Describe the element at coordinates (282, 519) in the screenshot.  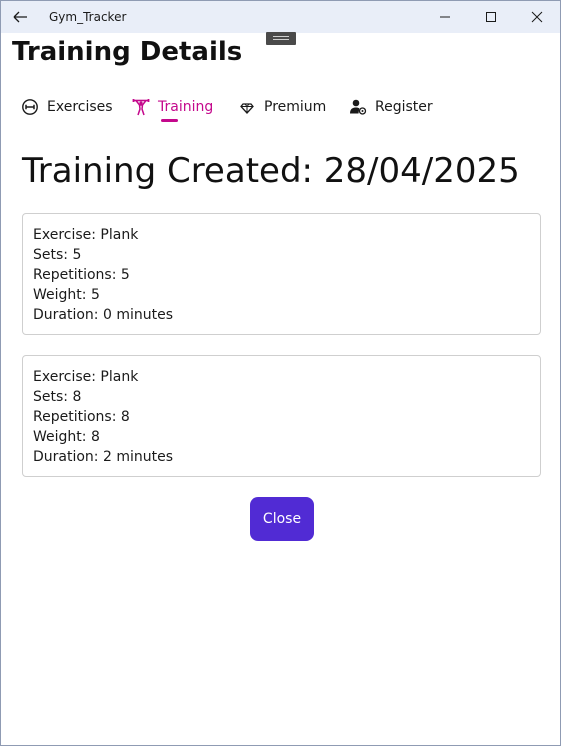
I see `close-button: Close` at that location.